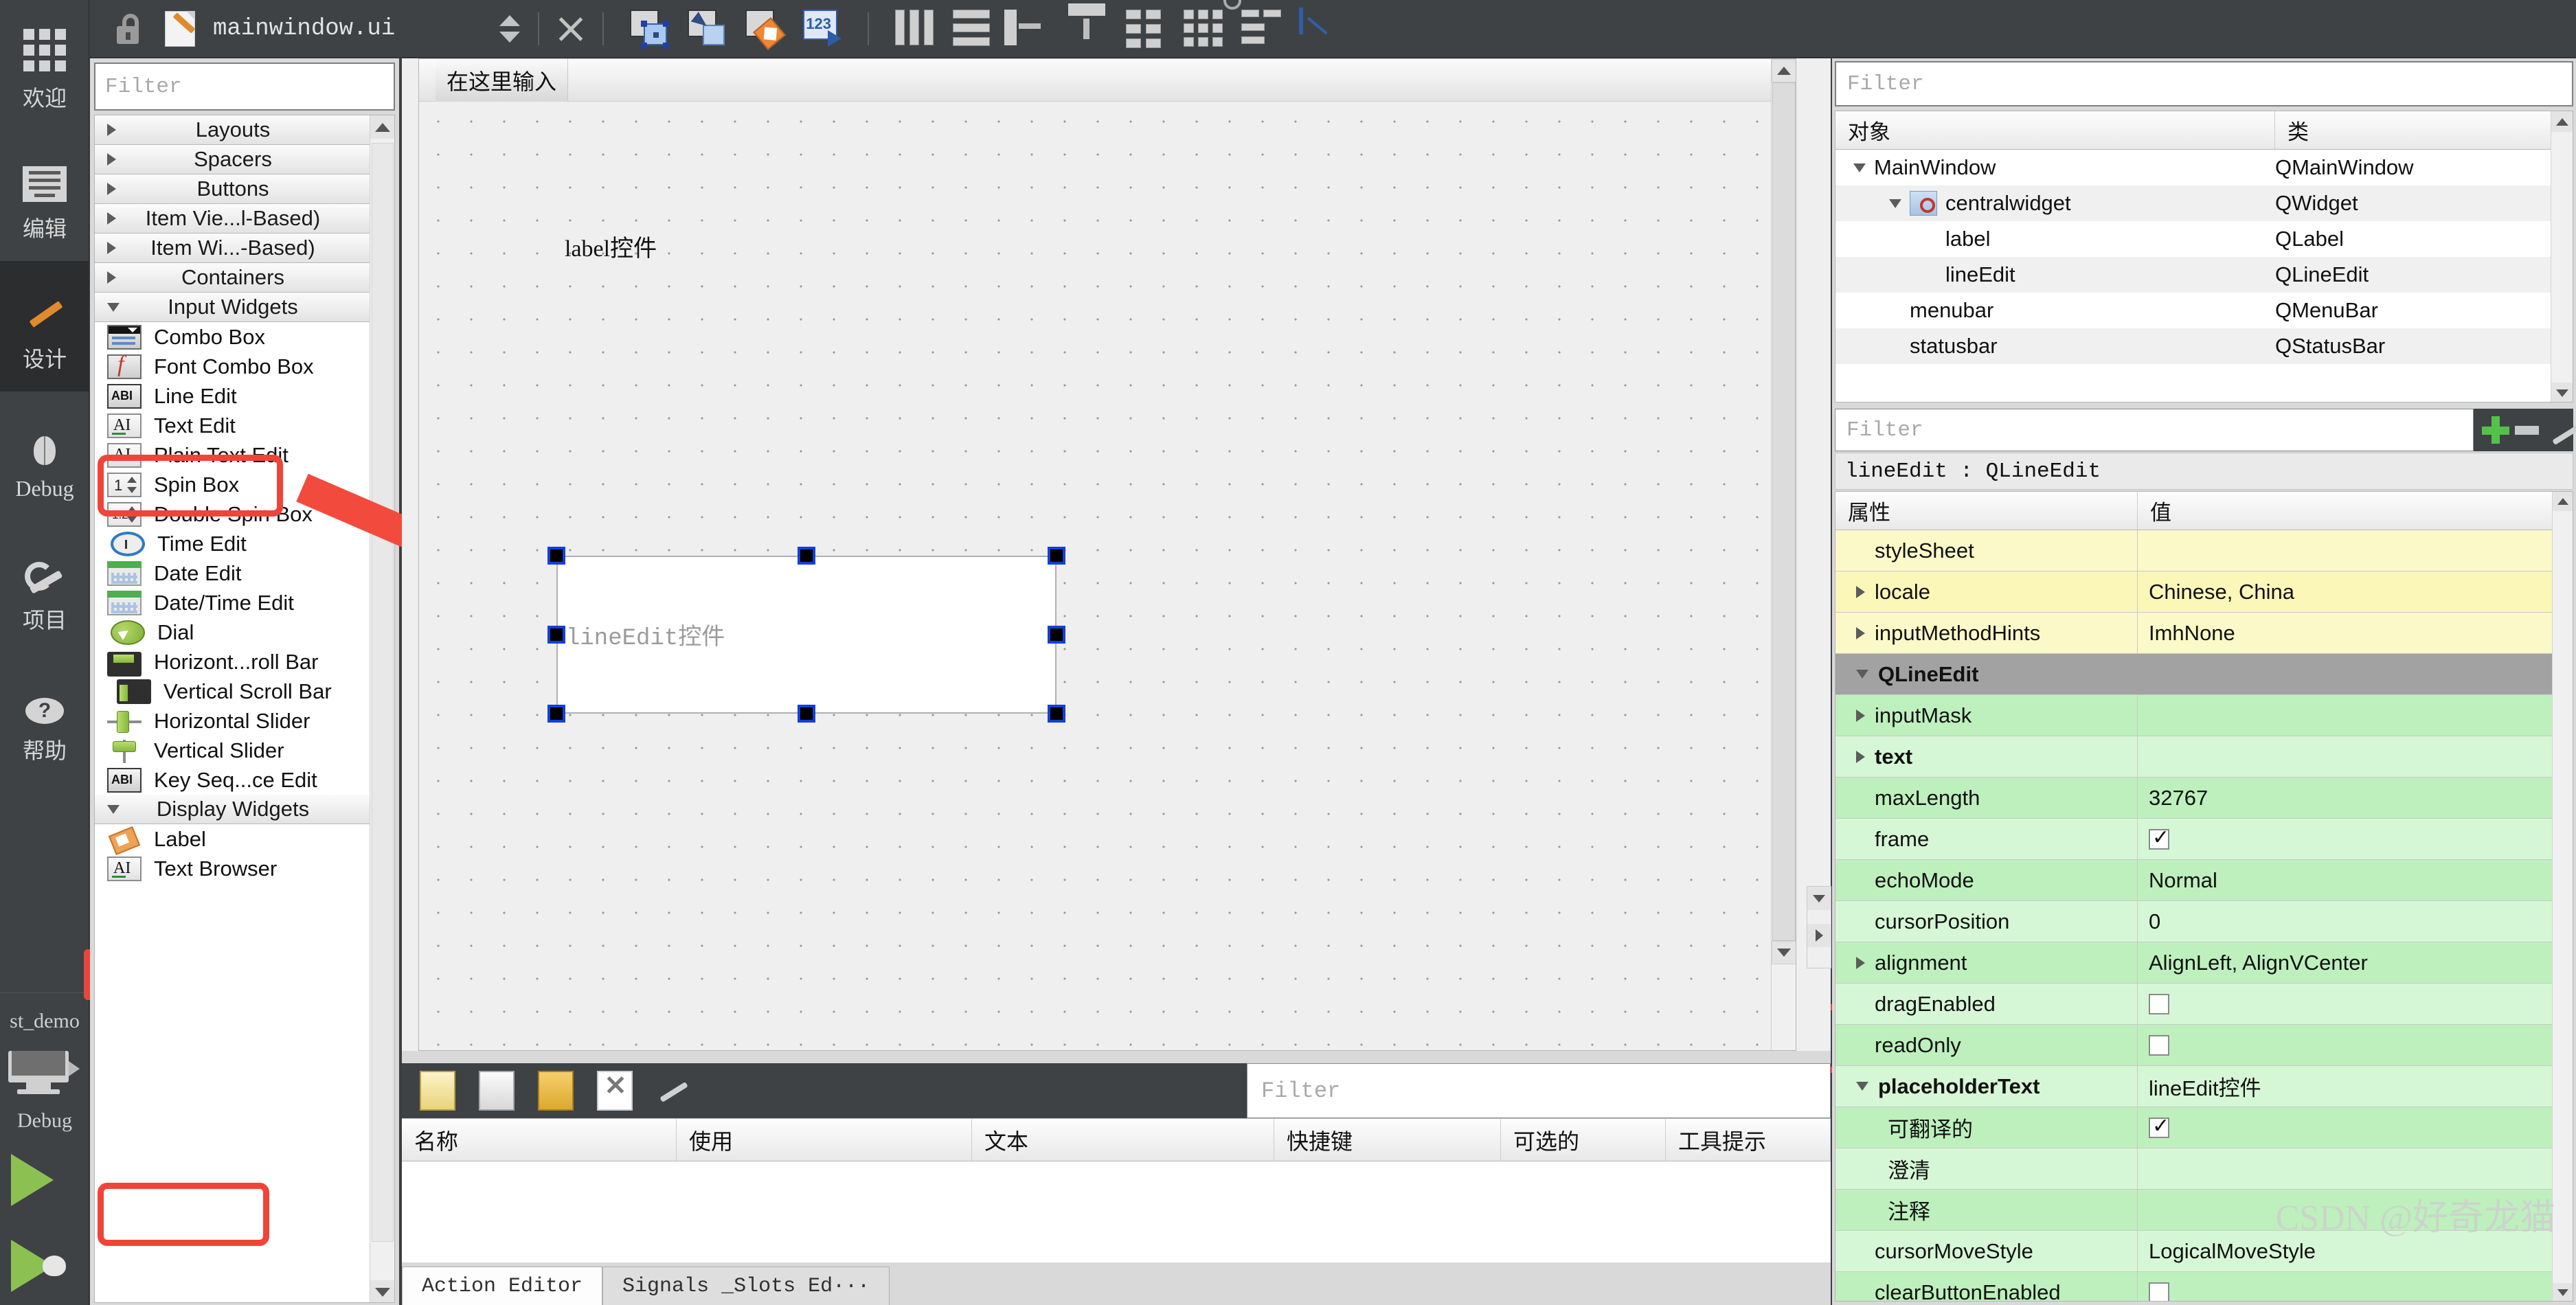  Describe the element at coordinates (2204, 1127) in the screenshot. I see `property-row: 可翻译的` at that location.